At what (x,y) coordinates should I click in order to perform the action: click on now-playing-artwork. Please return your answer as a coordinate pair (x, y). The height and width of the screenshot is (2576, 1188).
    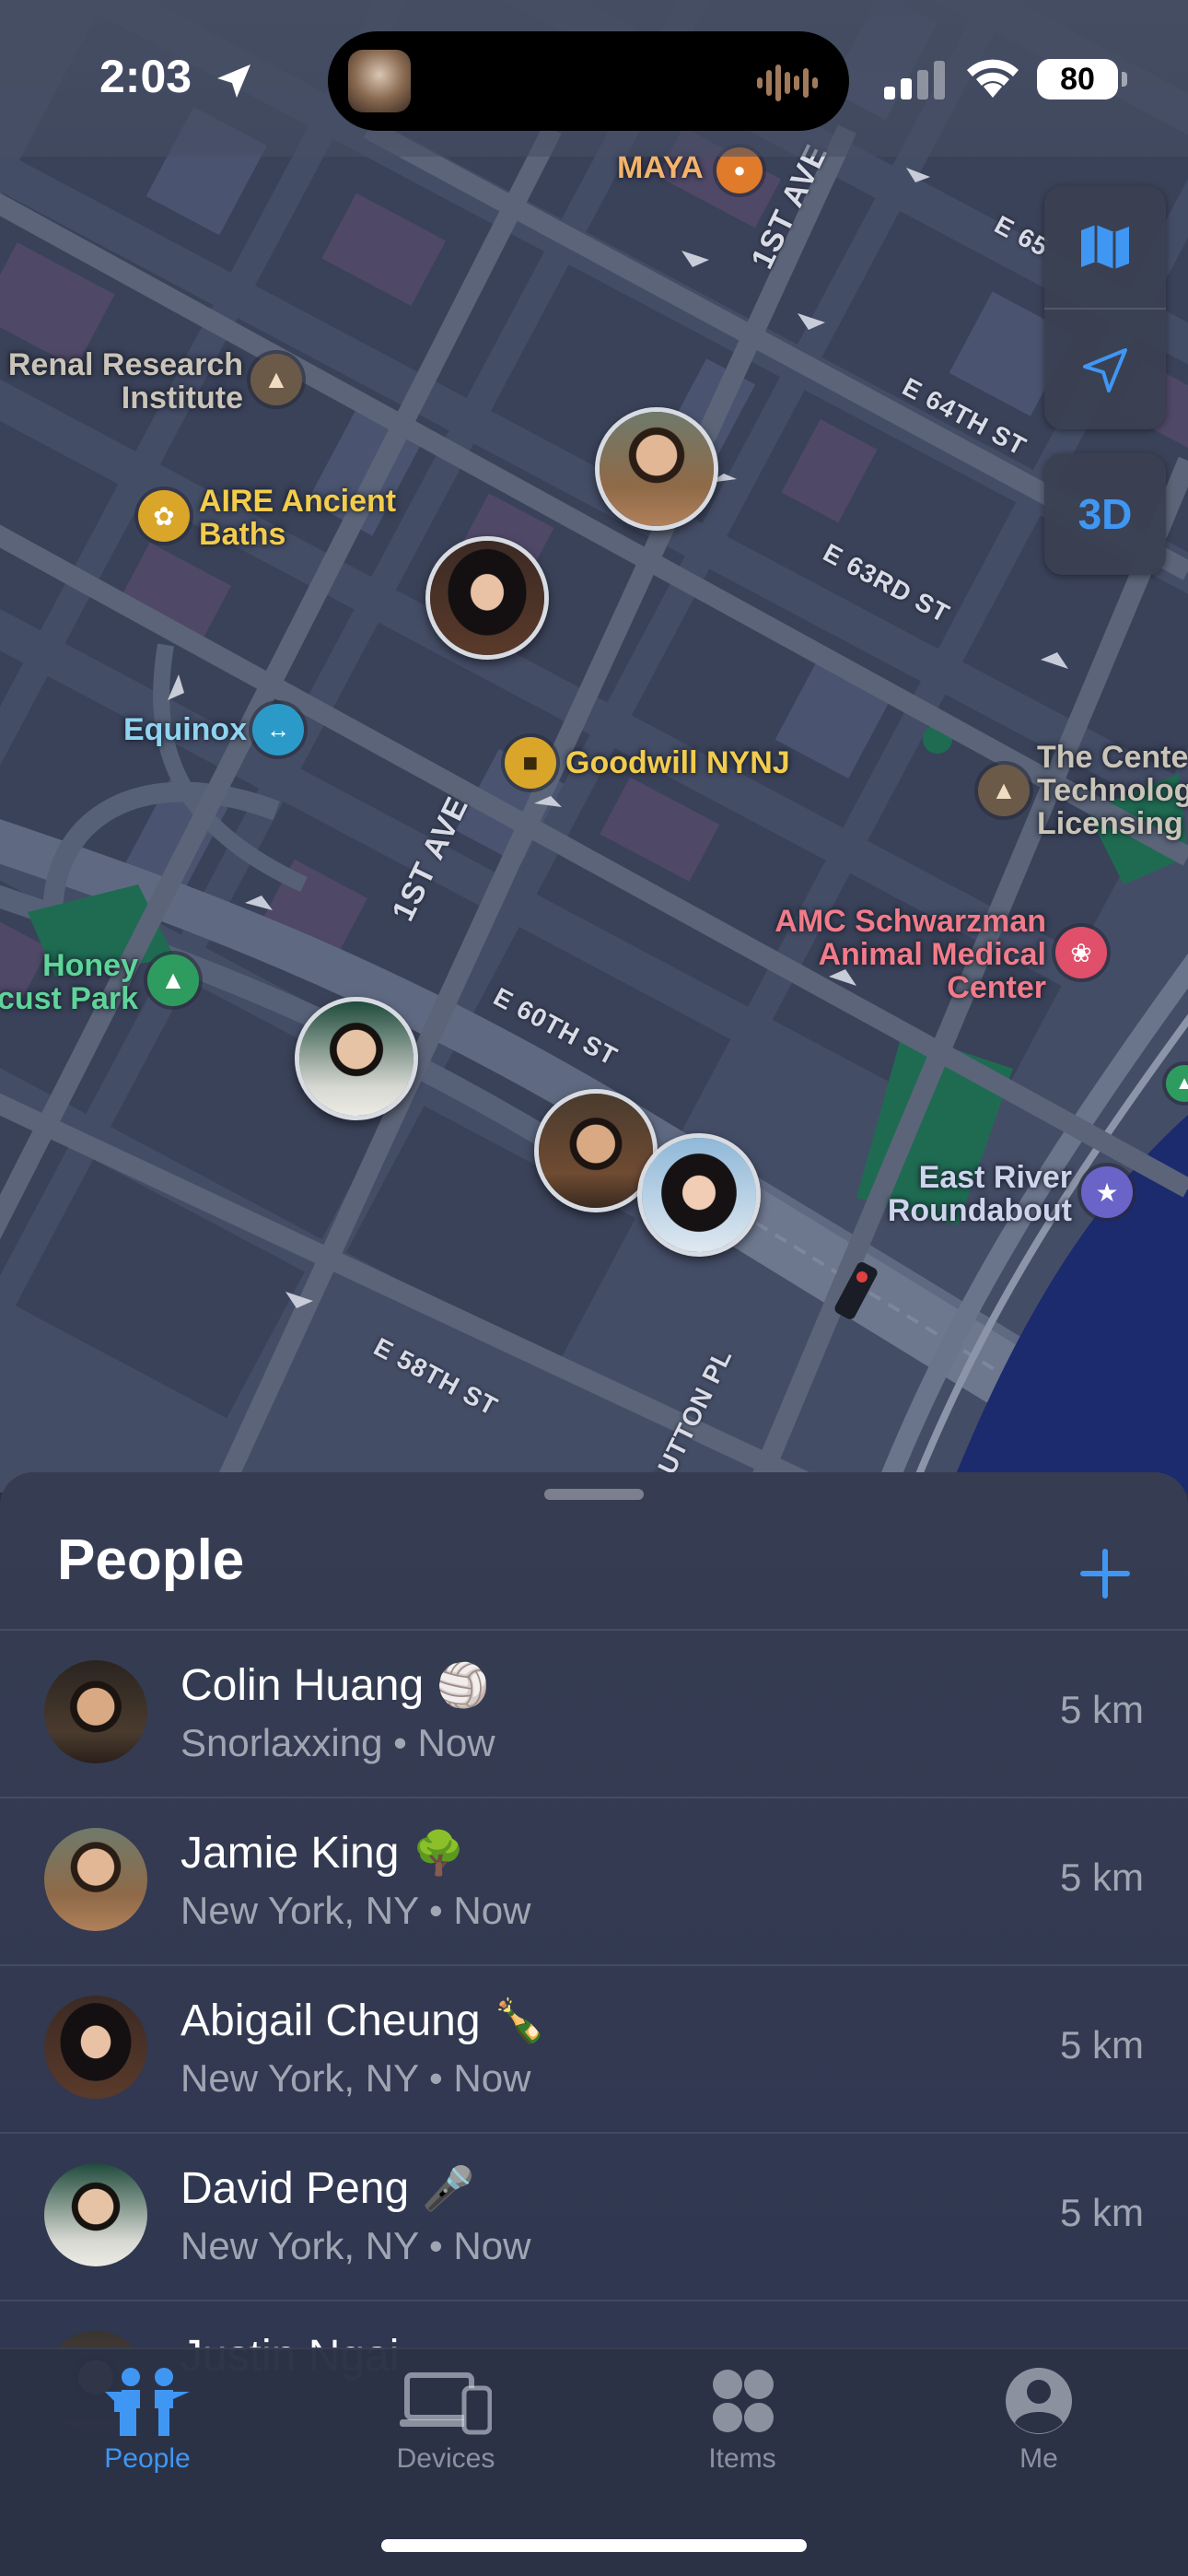
    Looking at the image, I should click on (379, 81).